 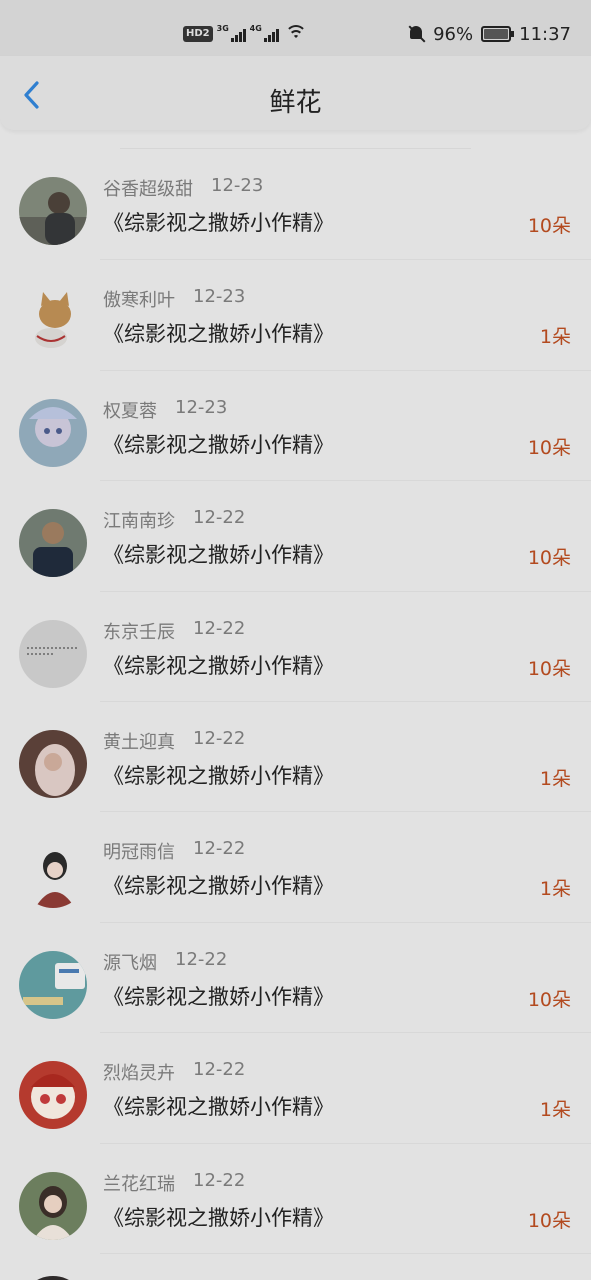 What do you see at coordinates (231, 33) in the screenshot?
I see `signal-3g-icon: 3G` at bounding box center [231, 33].